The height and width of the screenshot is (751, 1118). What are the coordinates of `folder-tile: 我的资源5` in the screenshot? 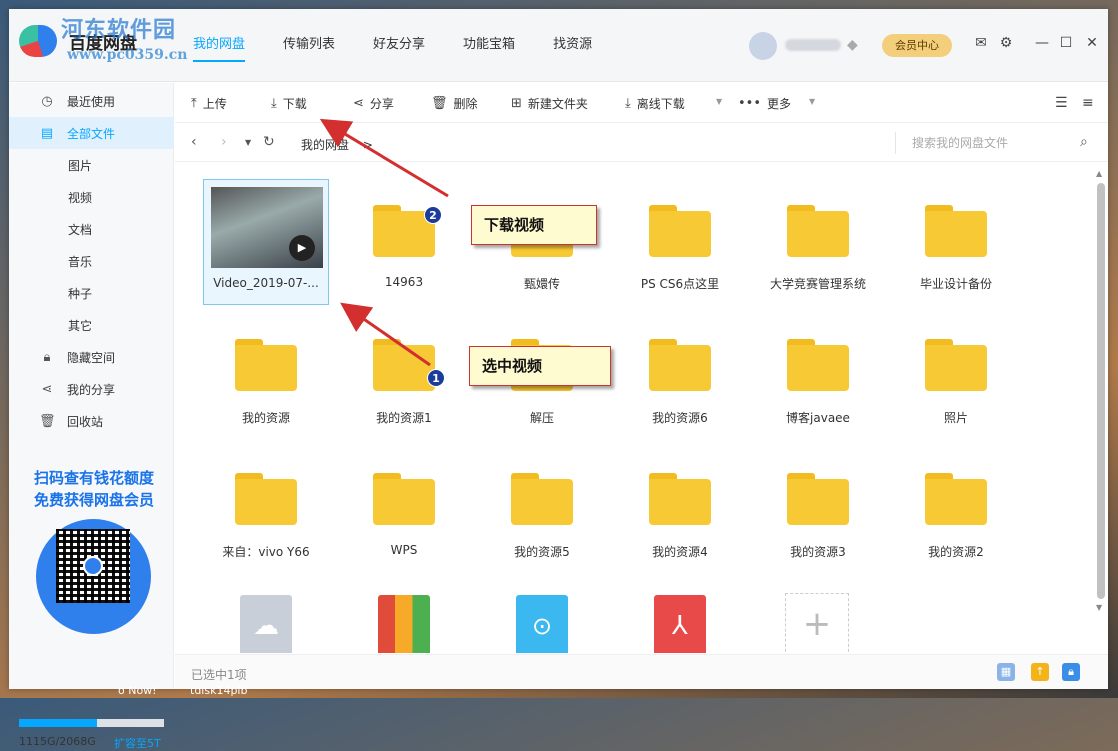 It's located at (542, 510).